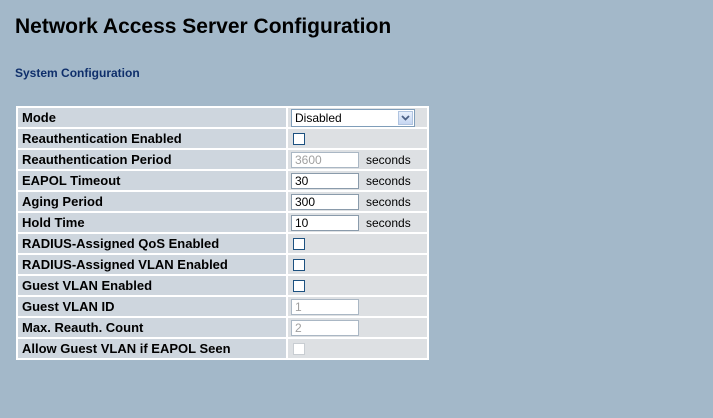  I want to click on section-title: System Configuration, so click(77, 73).